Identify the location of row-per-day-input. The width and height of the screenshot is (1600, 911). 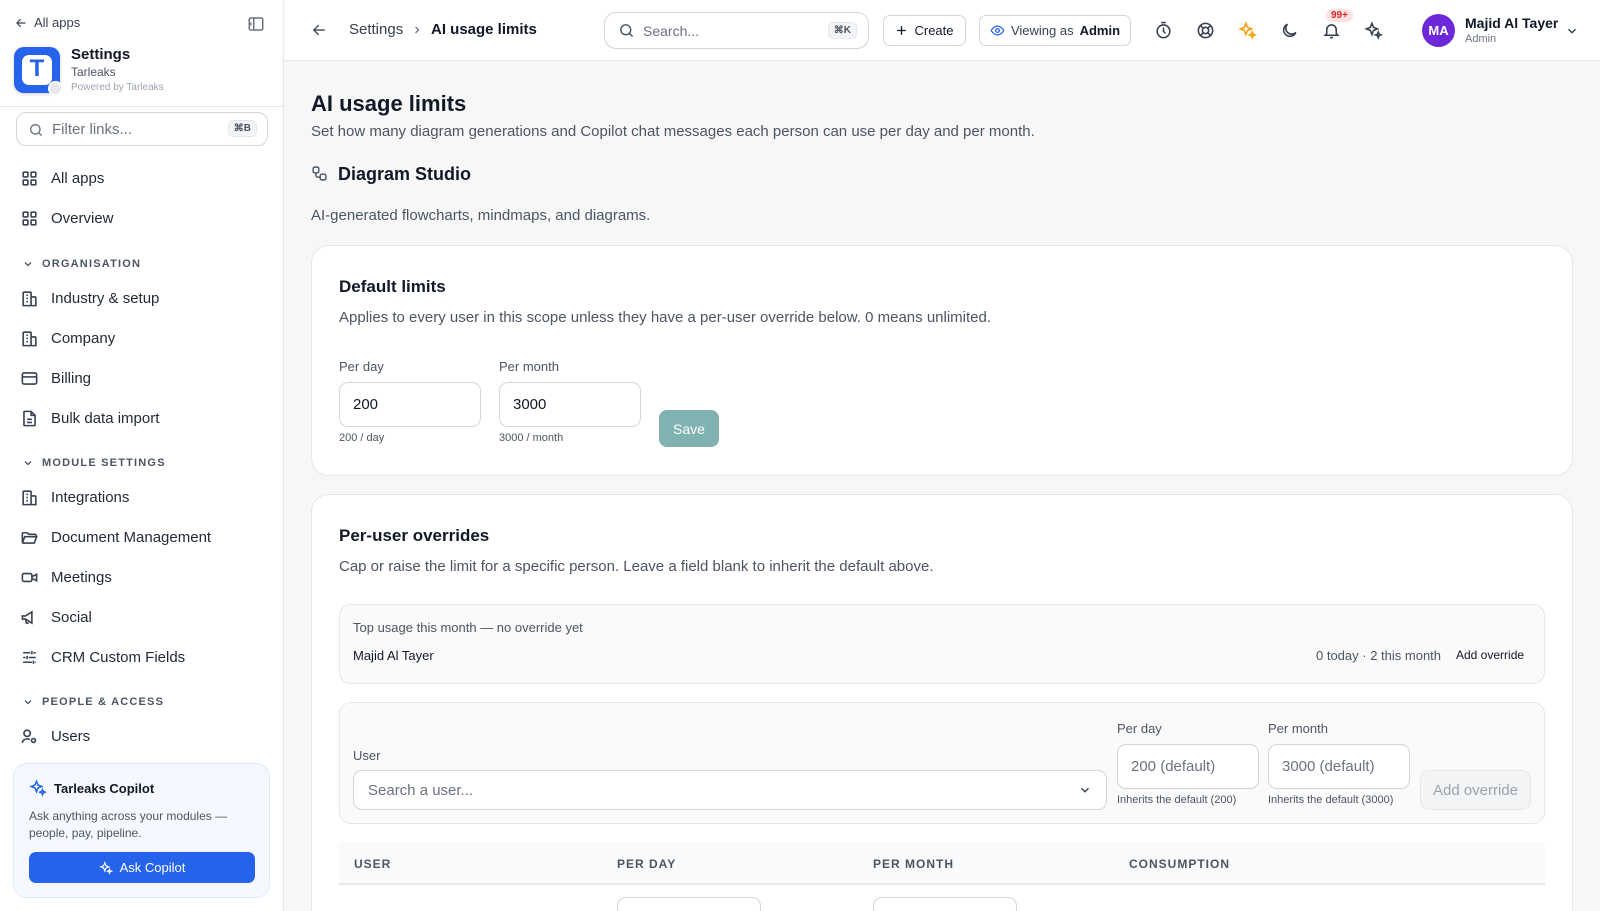
(689, 904).